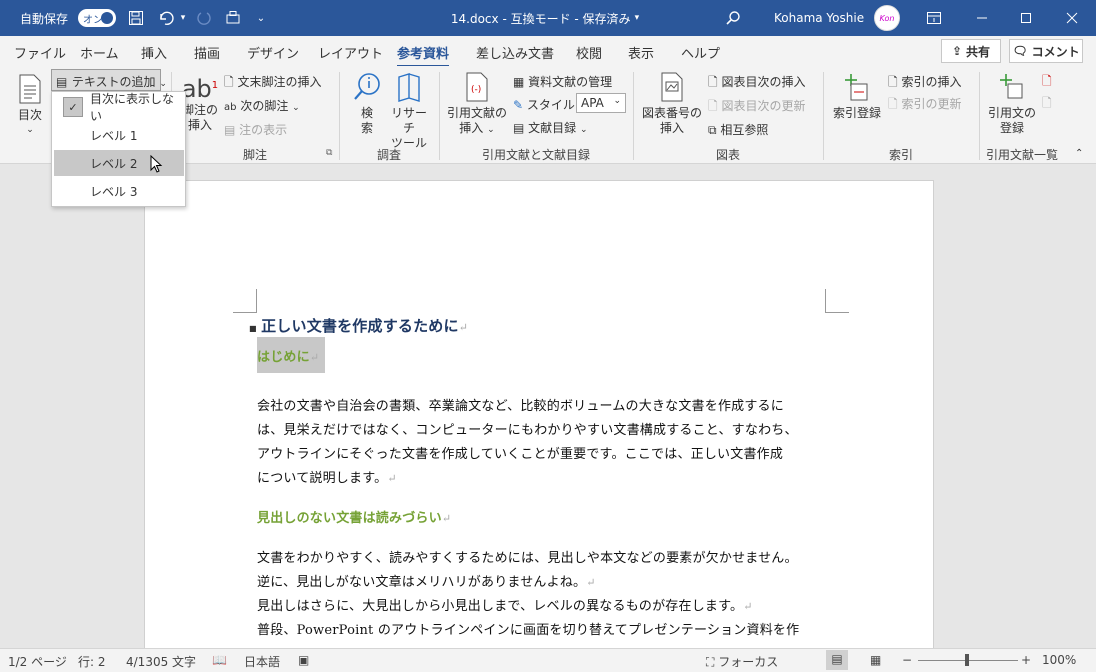 The height and width of the screenshot is (672, 1096). What do you see at coordinates (934, 18) in the screenshot?
I see `ribbon-display-options-icon` at bounding box center [934, 18].